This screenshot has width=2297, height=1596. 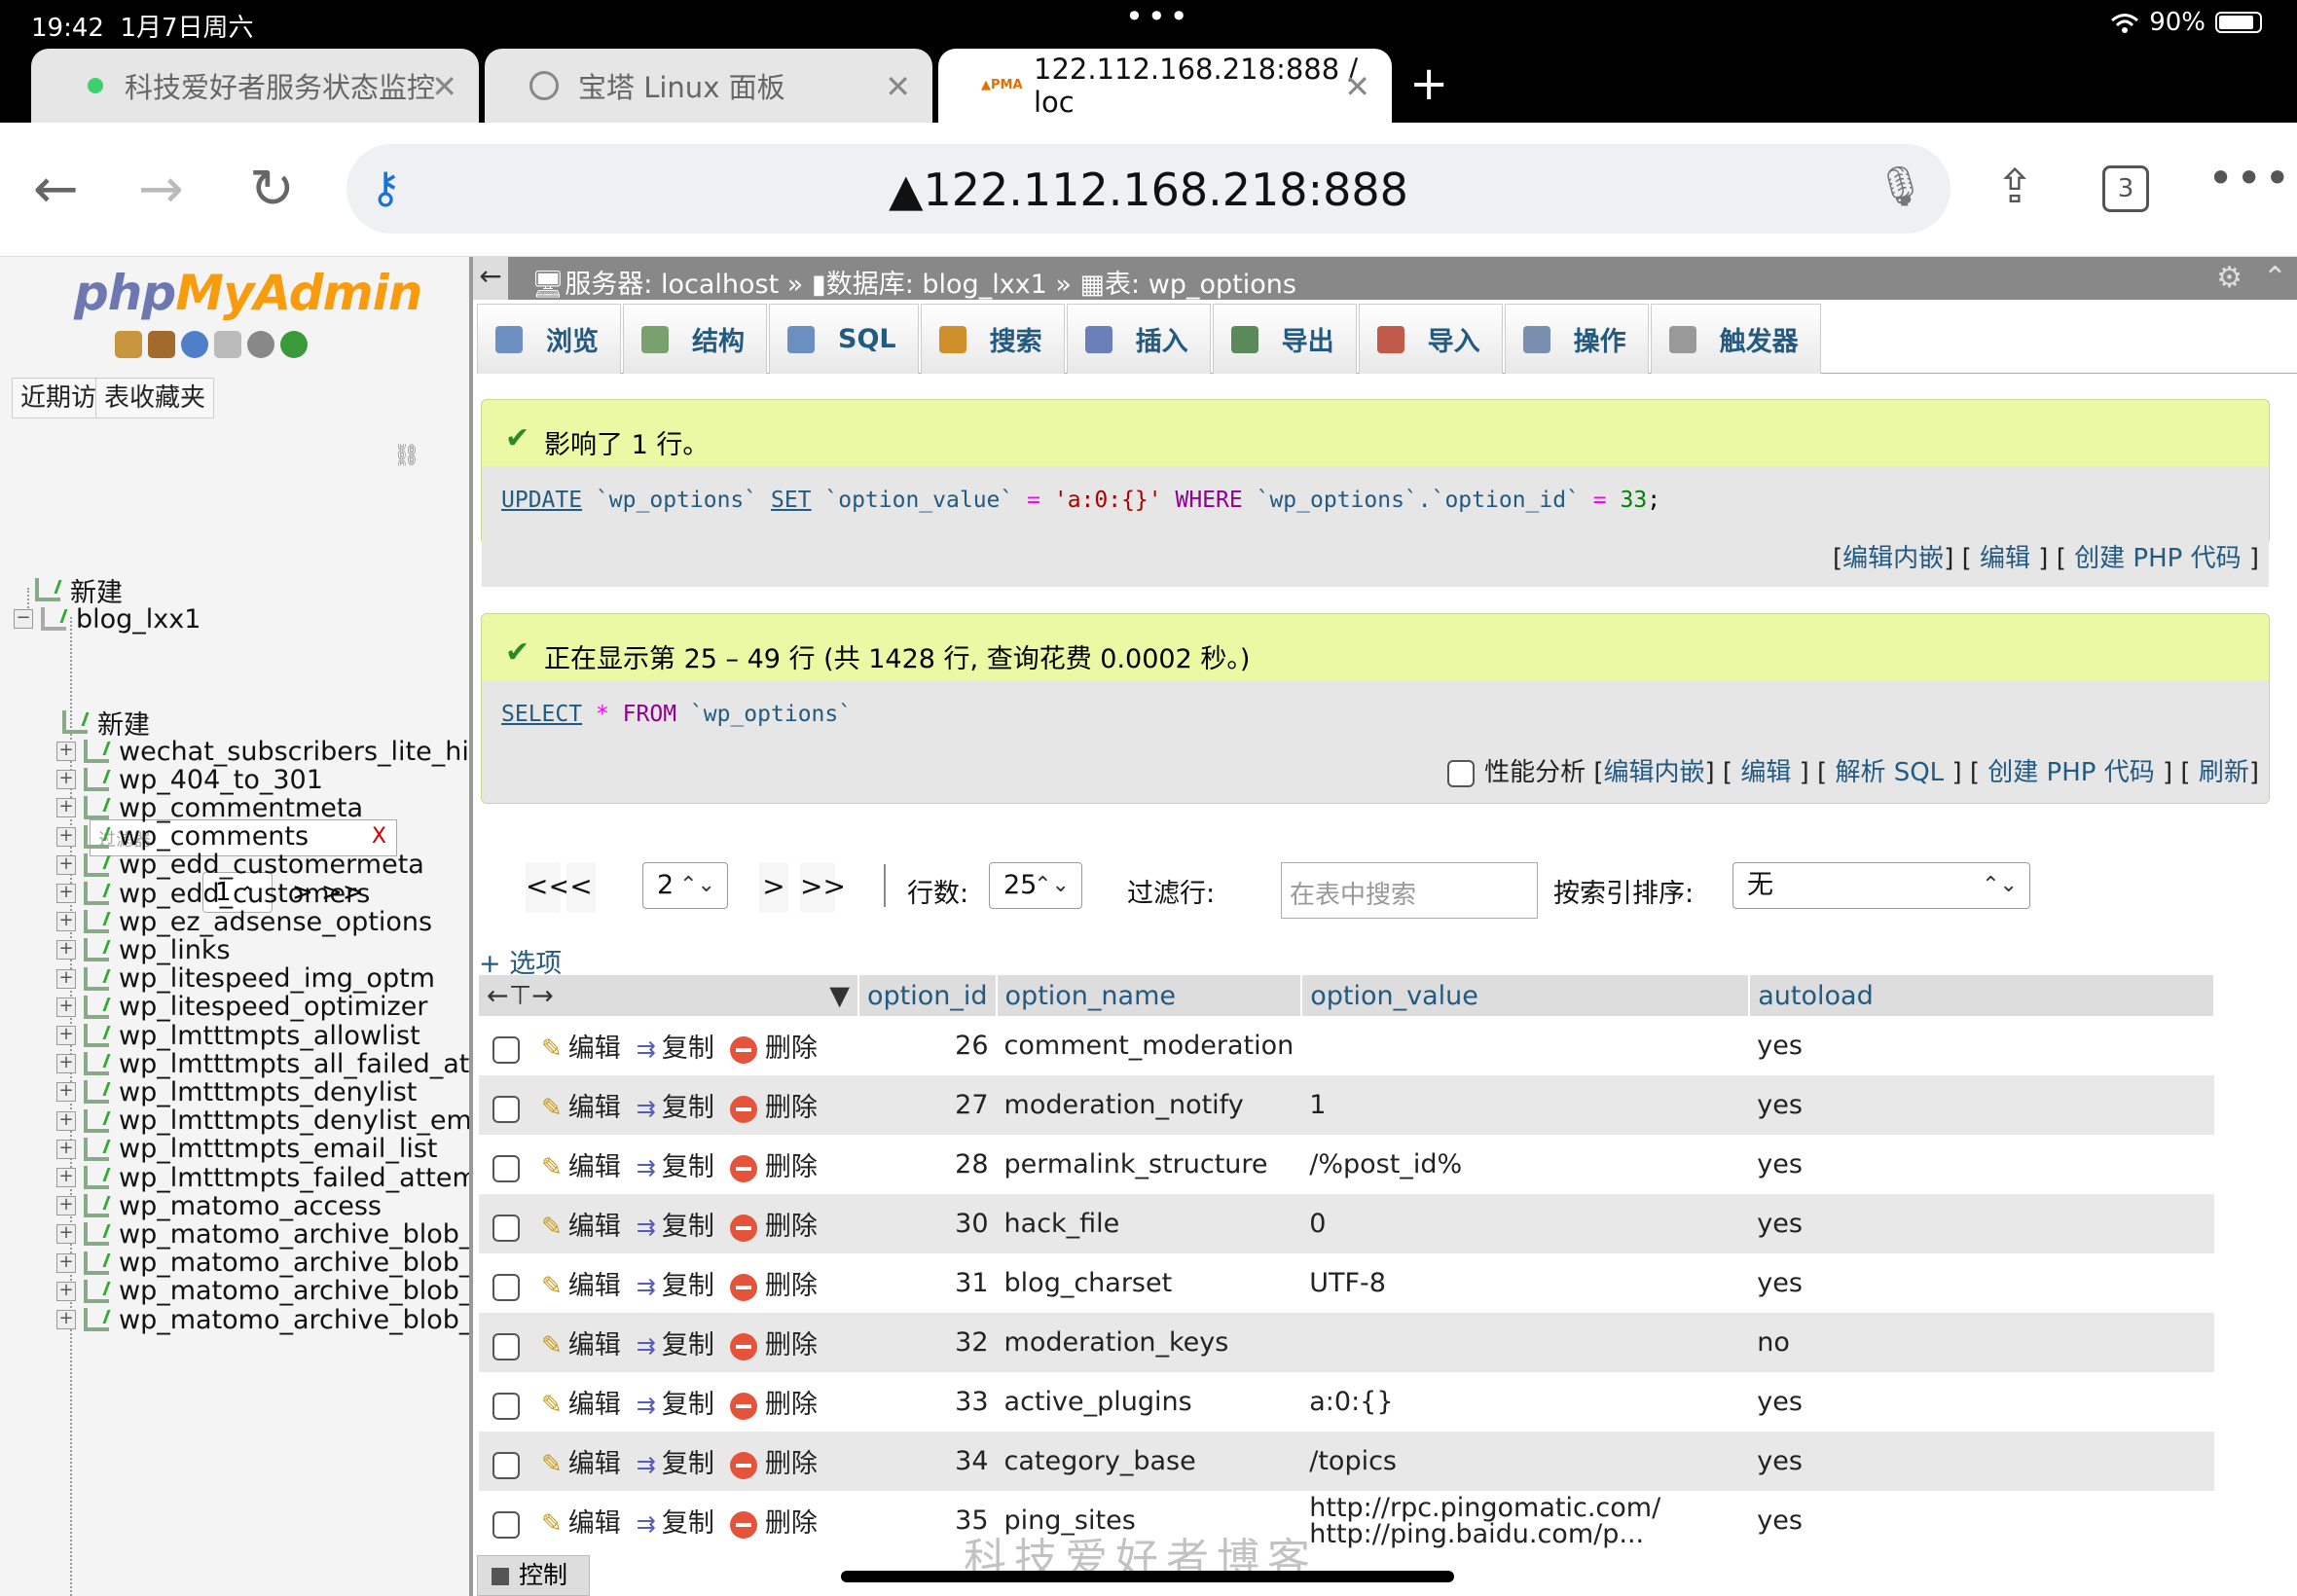 What do you see at coordinates (839, 996) in the screenshot?
I see `sort-dropdown-icon: ▼` at bounding box center [839, 996].